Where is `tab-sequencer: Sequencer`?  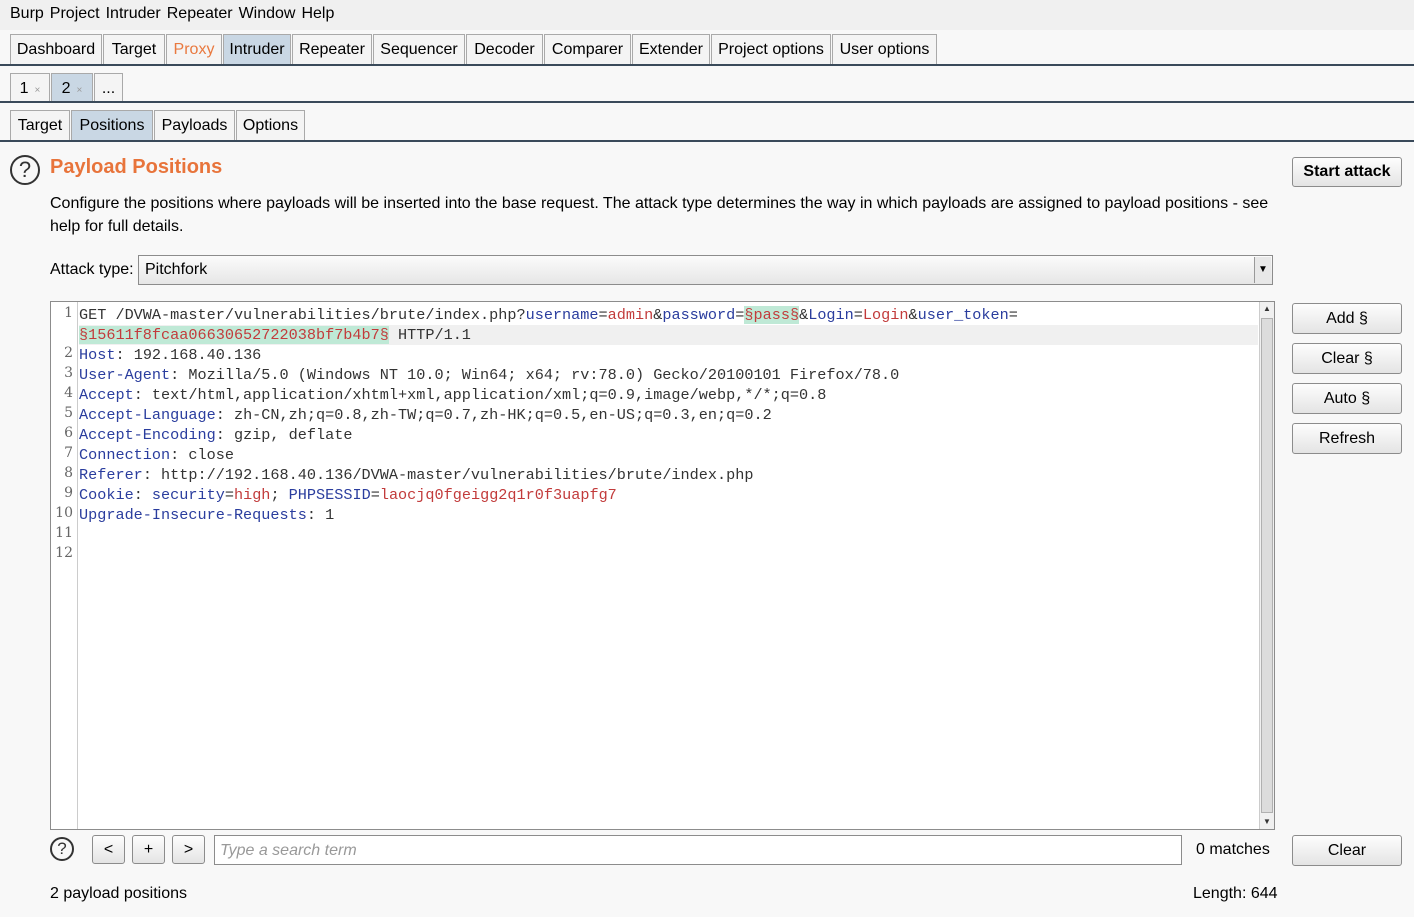
tab-sequencer: Sequencer is located at coordinates (419, 49).